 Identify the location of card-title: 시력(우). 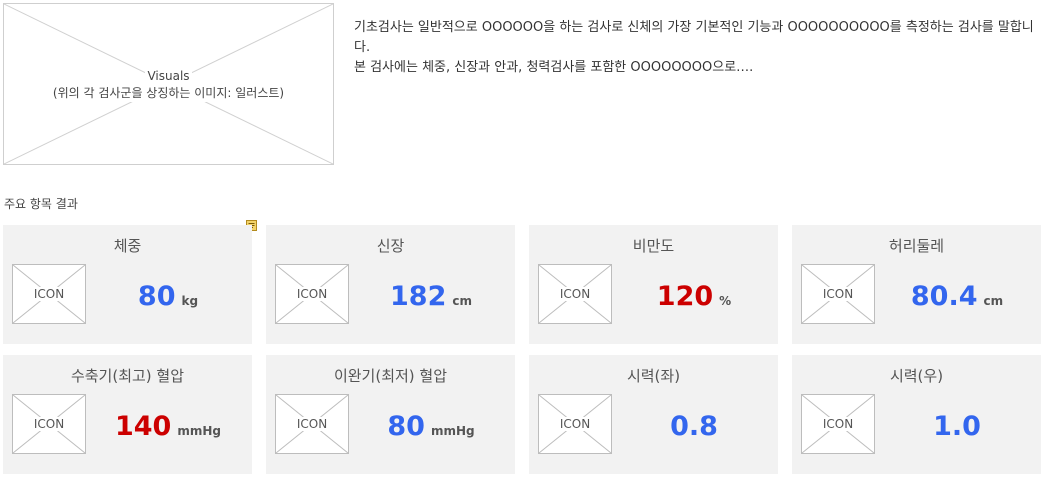
(916, 376).